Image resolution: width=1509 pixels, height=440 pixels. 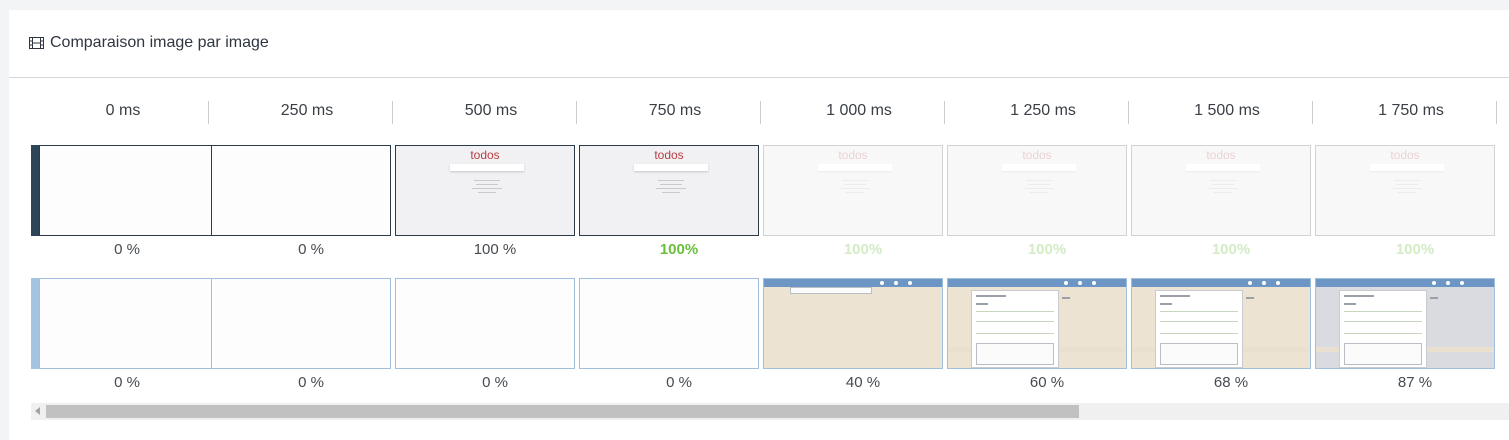 What do you see at coordinates (1015, 329) in the screenshot?
I see `app-todo-card` at bounding box center [1015, 329].